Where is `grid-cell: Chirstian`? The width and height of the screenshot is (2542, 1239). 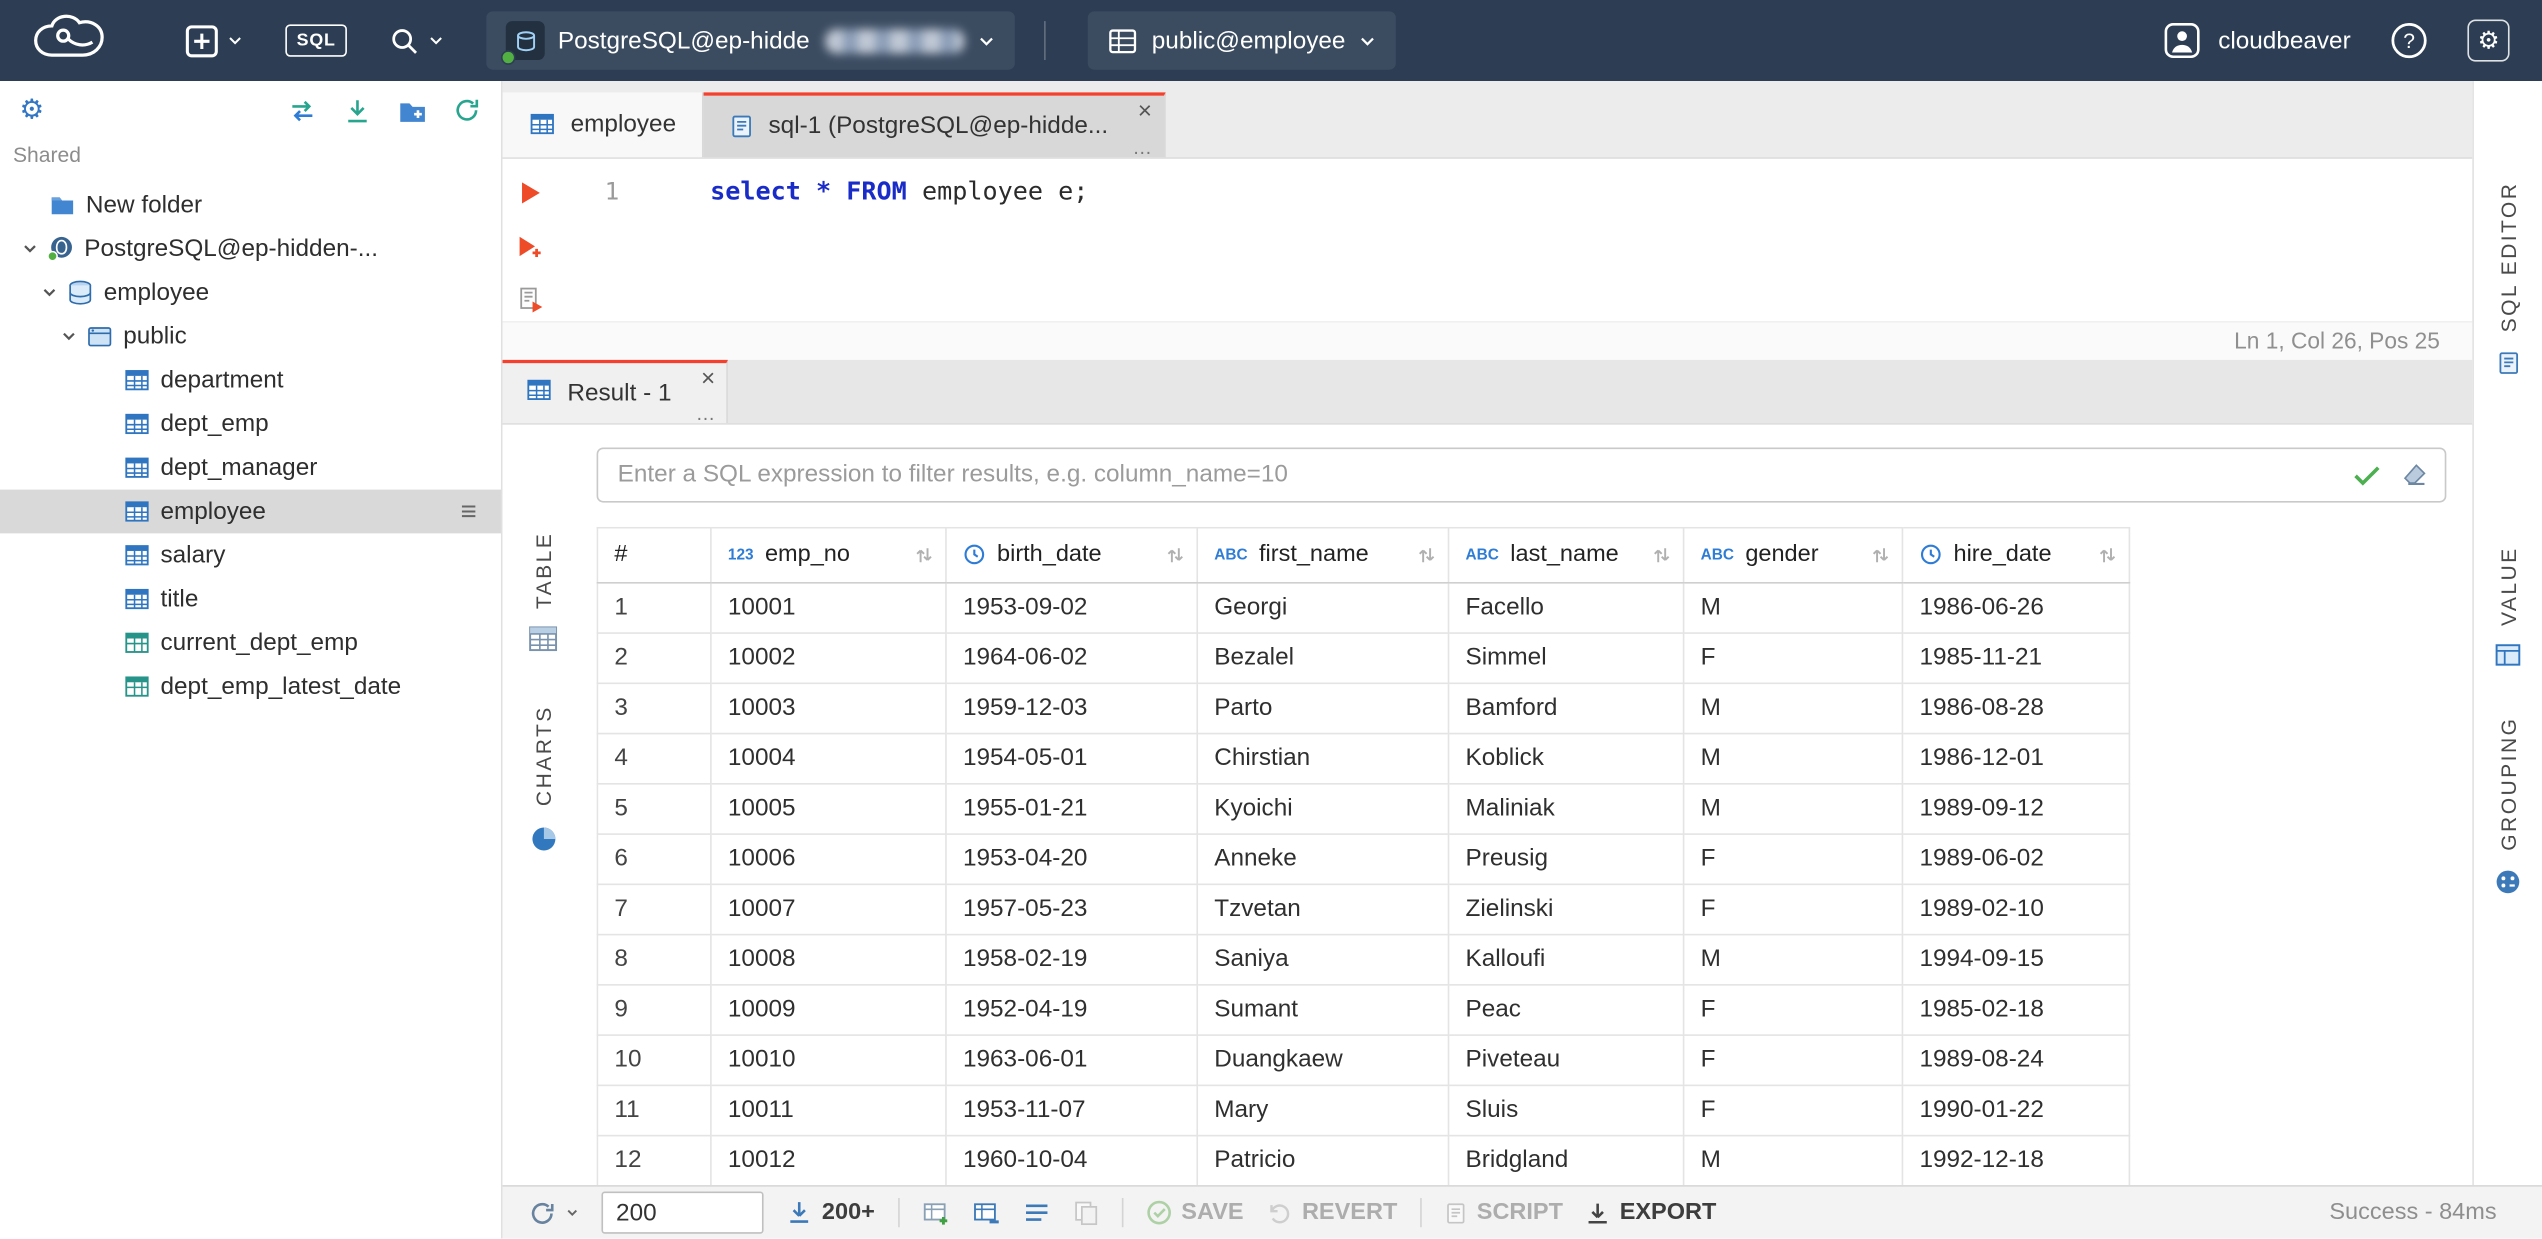
grid-cell: Chirstian is located at coordinates (1323, 758).